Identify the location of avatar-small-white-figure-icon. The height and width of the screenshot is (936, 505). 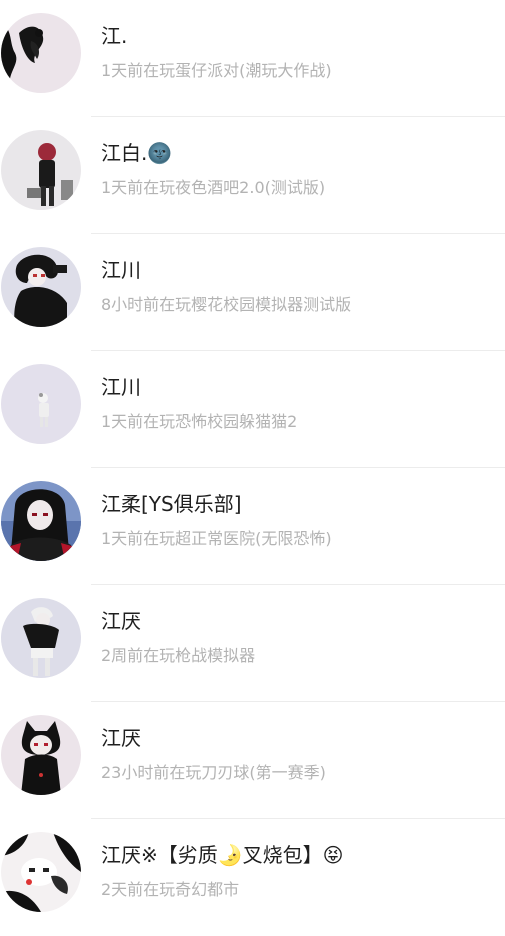
(41, 404).